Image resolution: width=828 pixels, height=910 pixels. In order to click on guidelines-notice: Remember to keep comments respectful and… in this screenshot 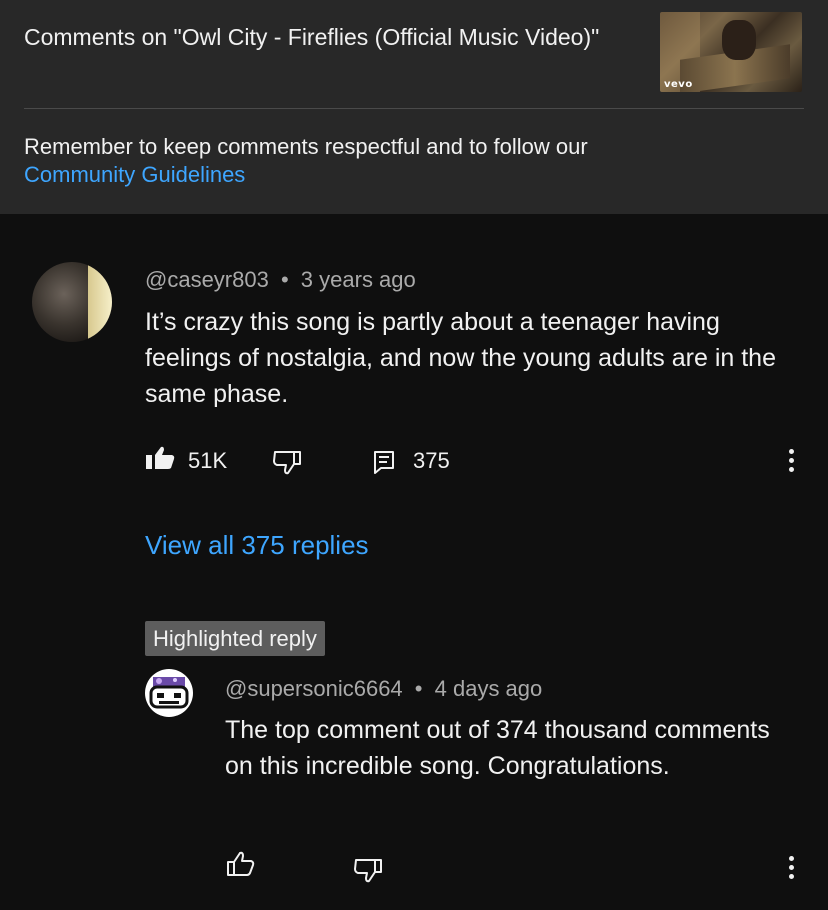, I will do `click(414, 161)`.